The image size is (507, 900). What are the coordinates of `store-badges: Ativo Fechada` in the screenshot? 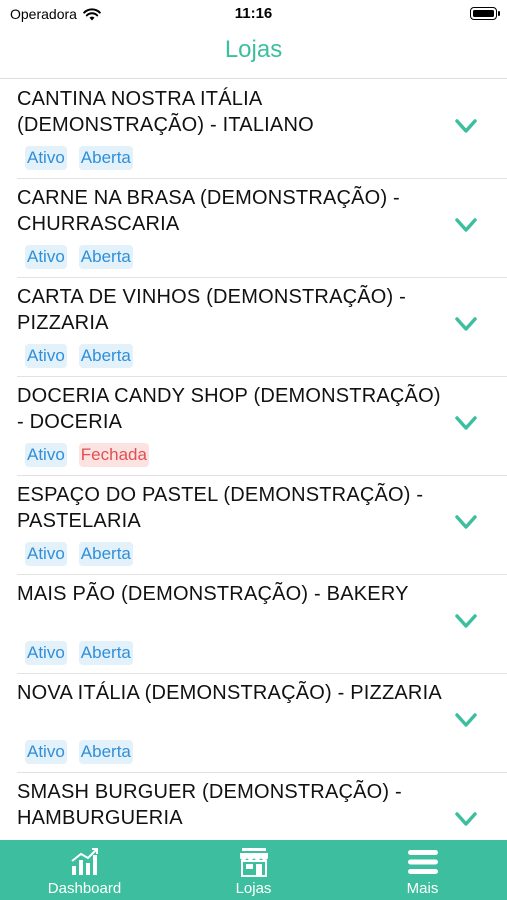 It's located at (87, 455).